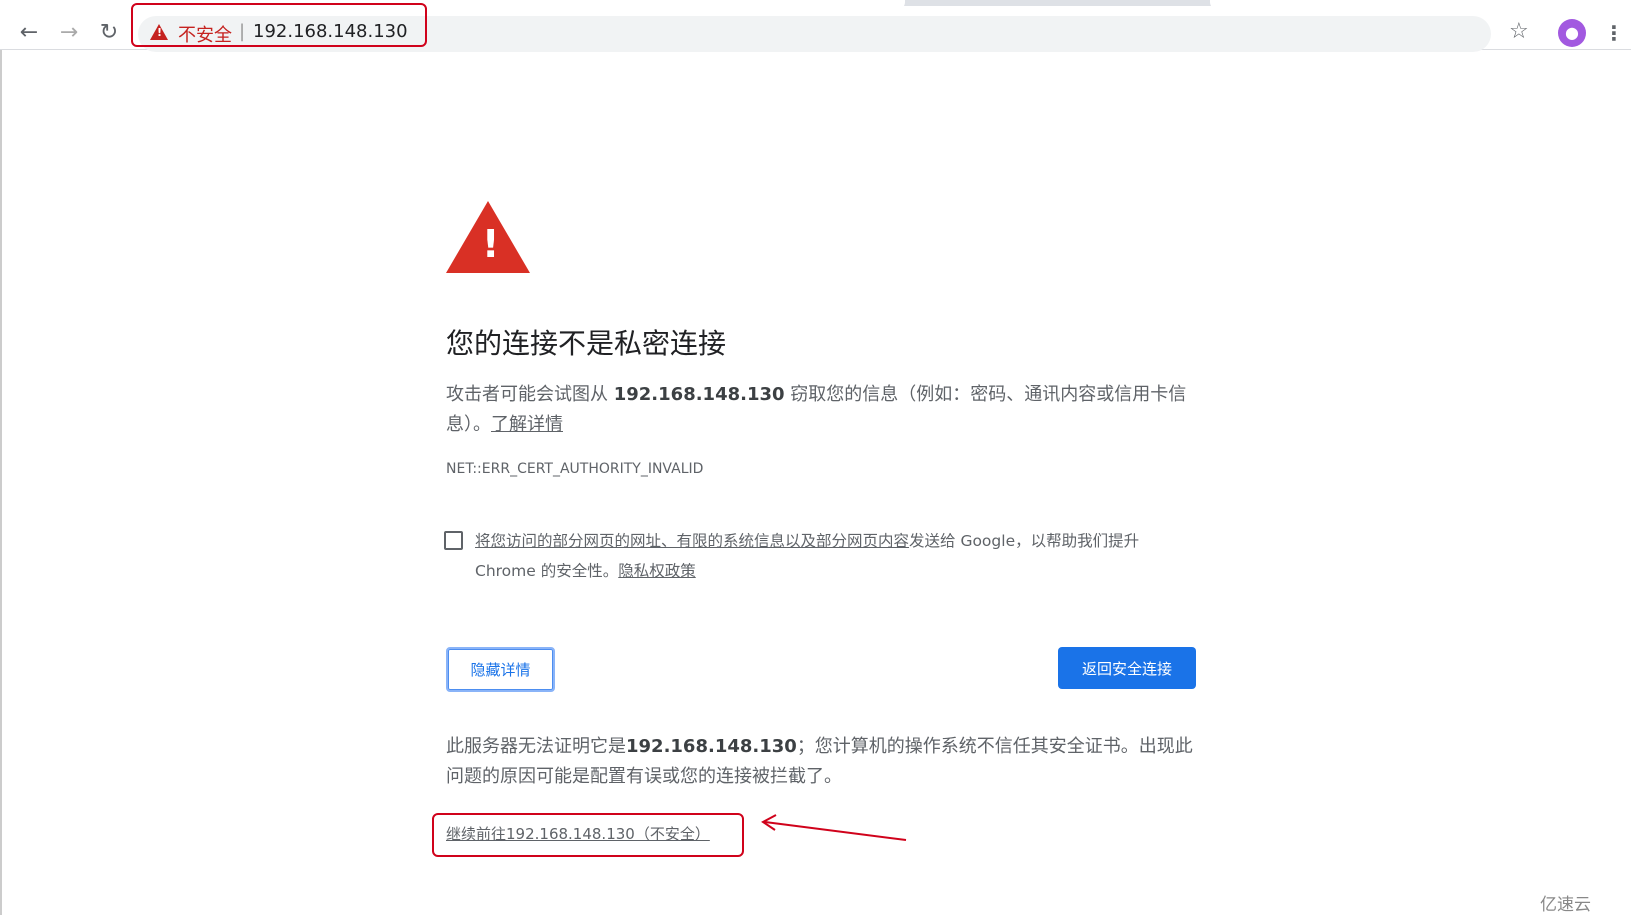 This screenshot has height=915, width=1631. What do you see at coordinates (1519, 31) in the screenshot?
I see `star-icon: ☆` at bounding box center [1519, 31].